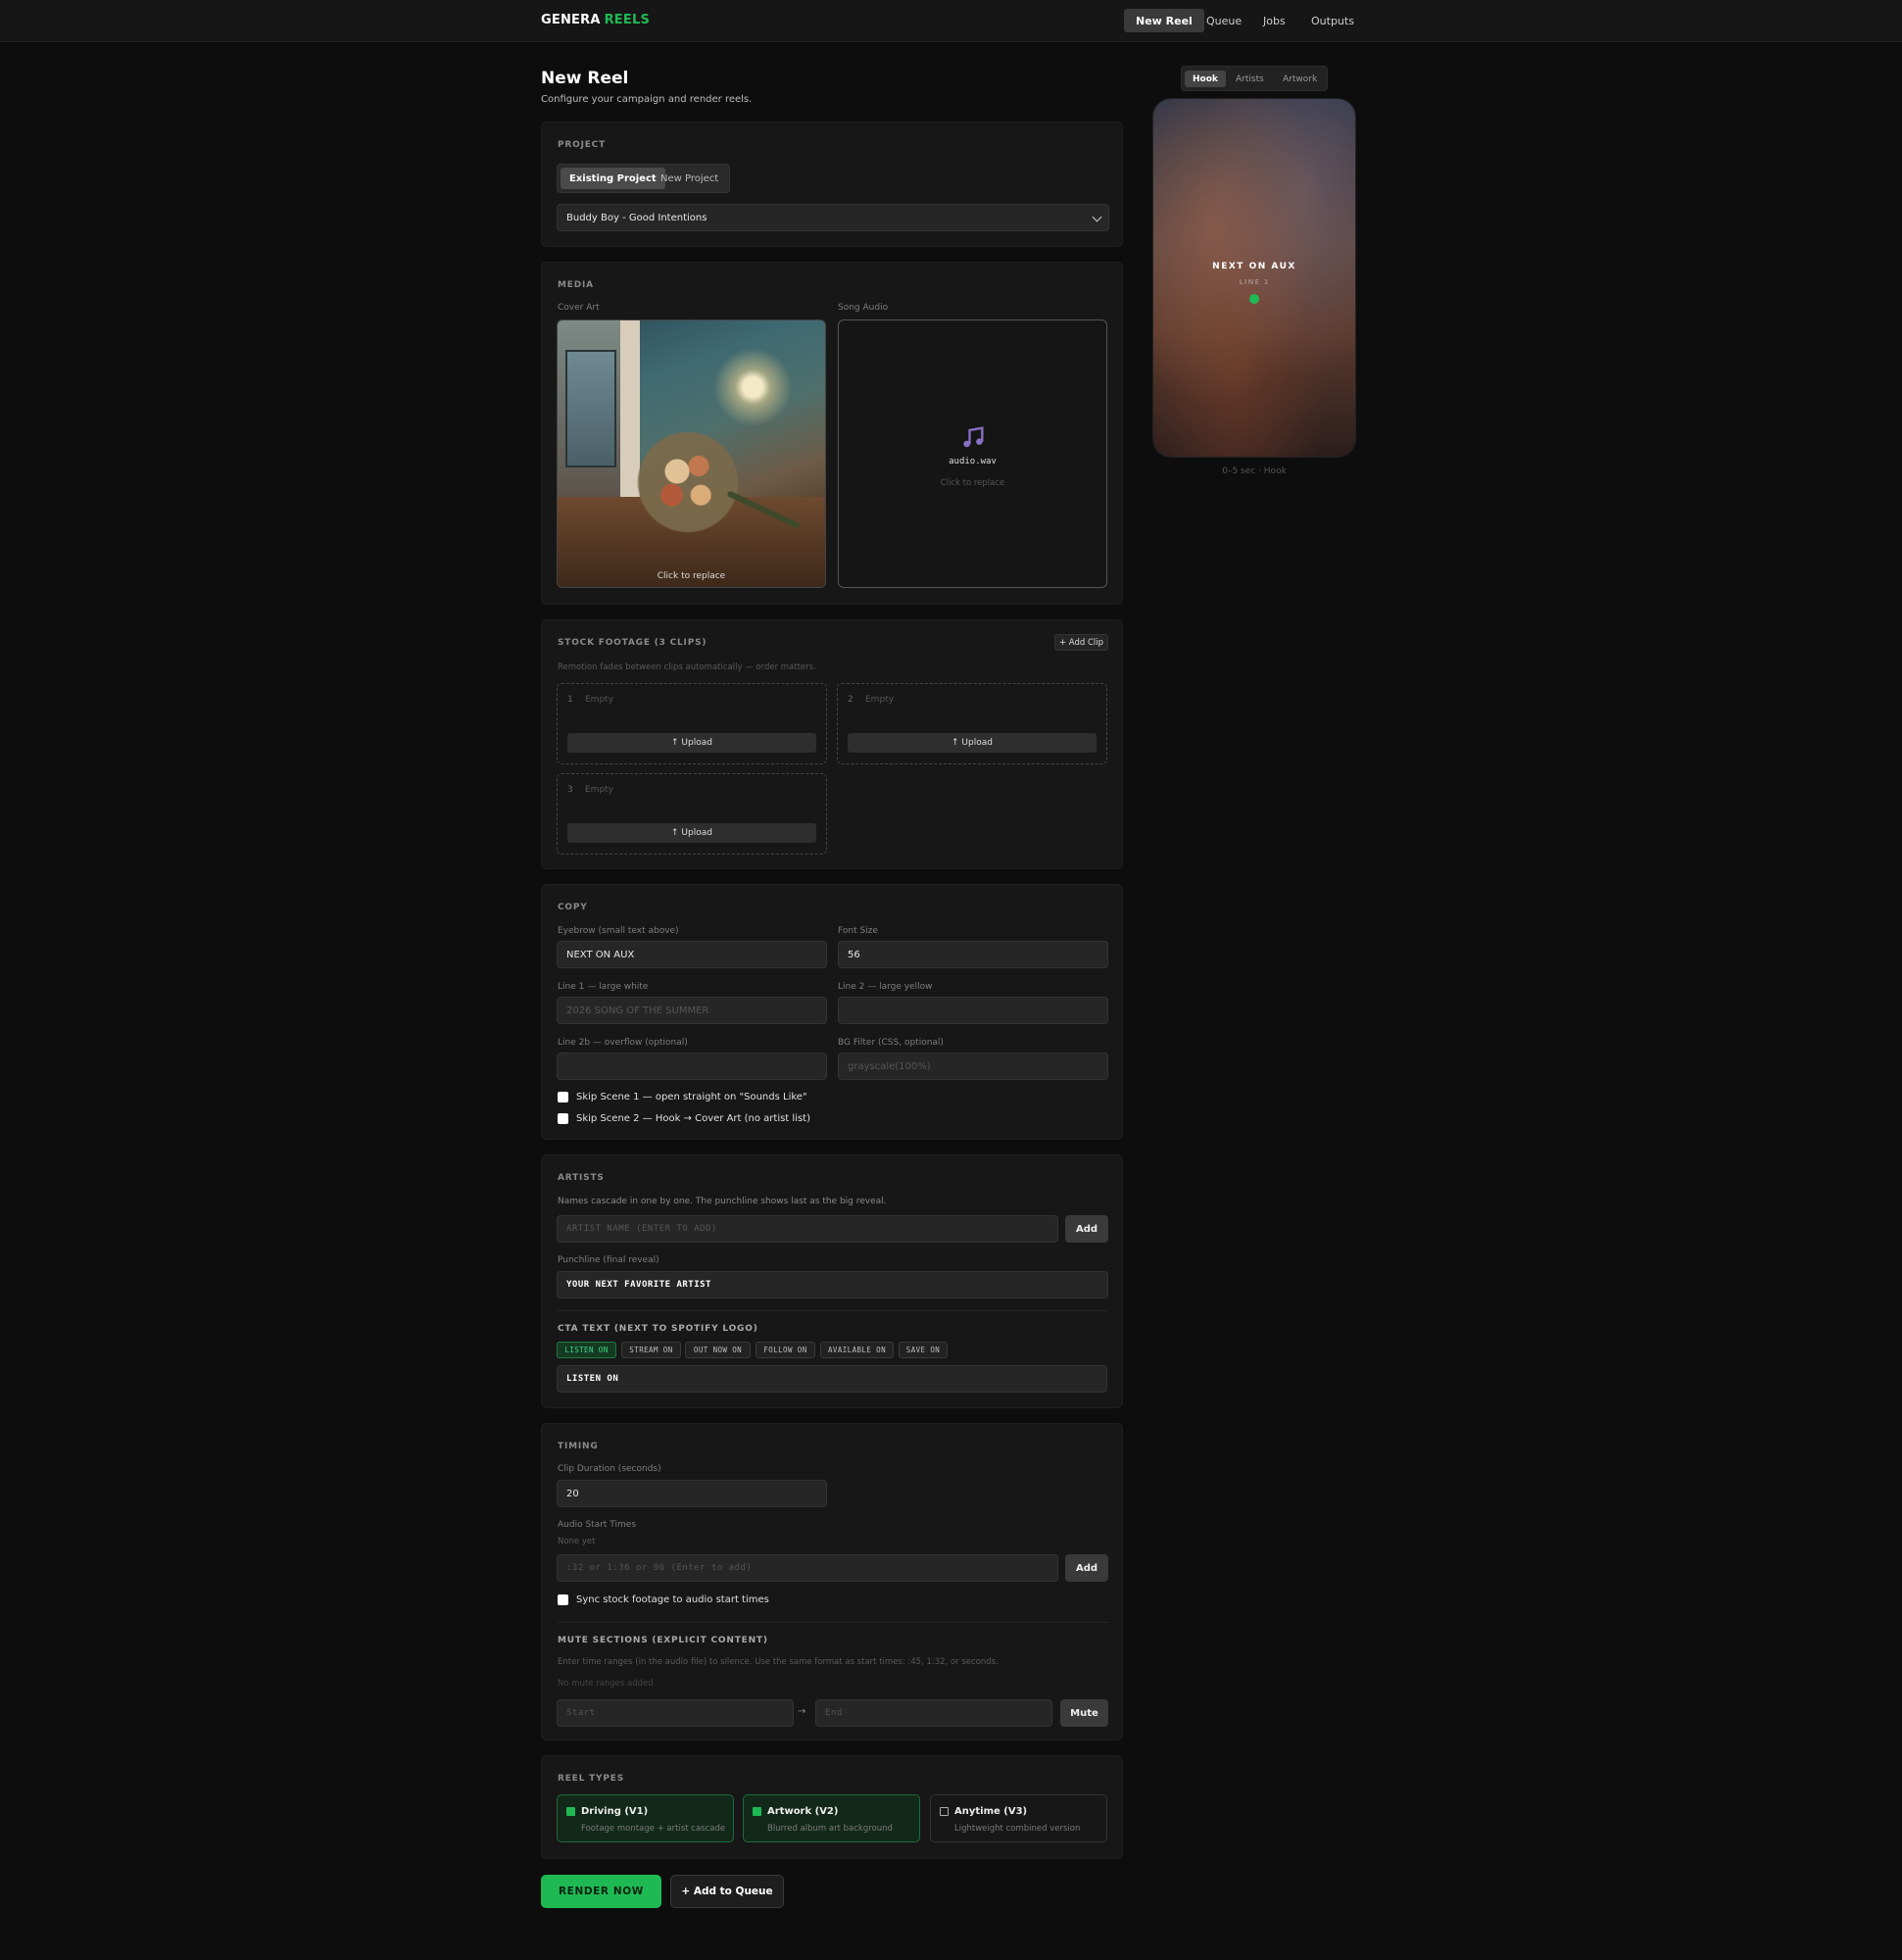 The width and height of the screenshot is (1902, 1960). Describe the element at coordinates (581, 1178) in the screenshot. I see `section-label-artists: ARTISTS` at that location.